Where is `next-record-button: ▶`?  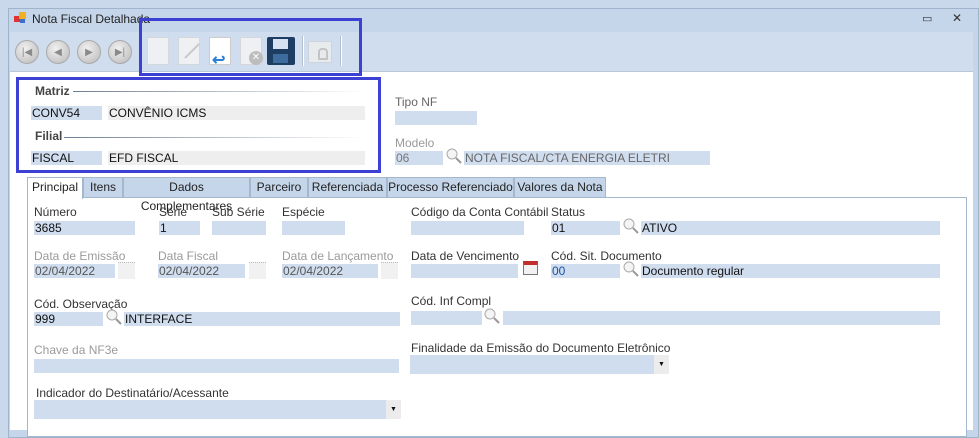
next-record-button: ▶ is located at coordinates (89, 52).